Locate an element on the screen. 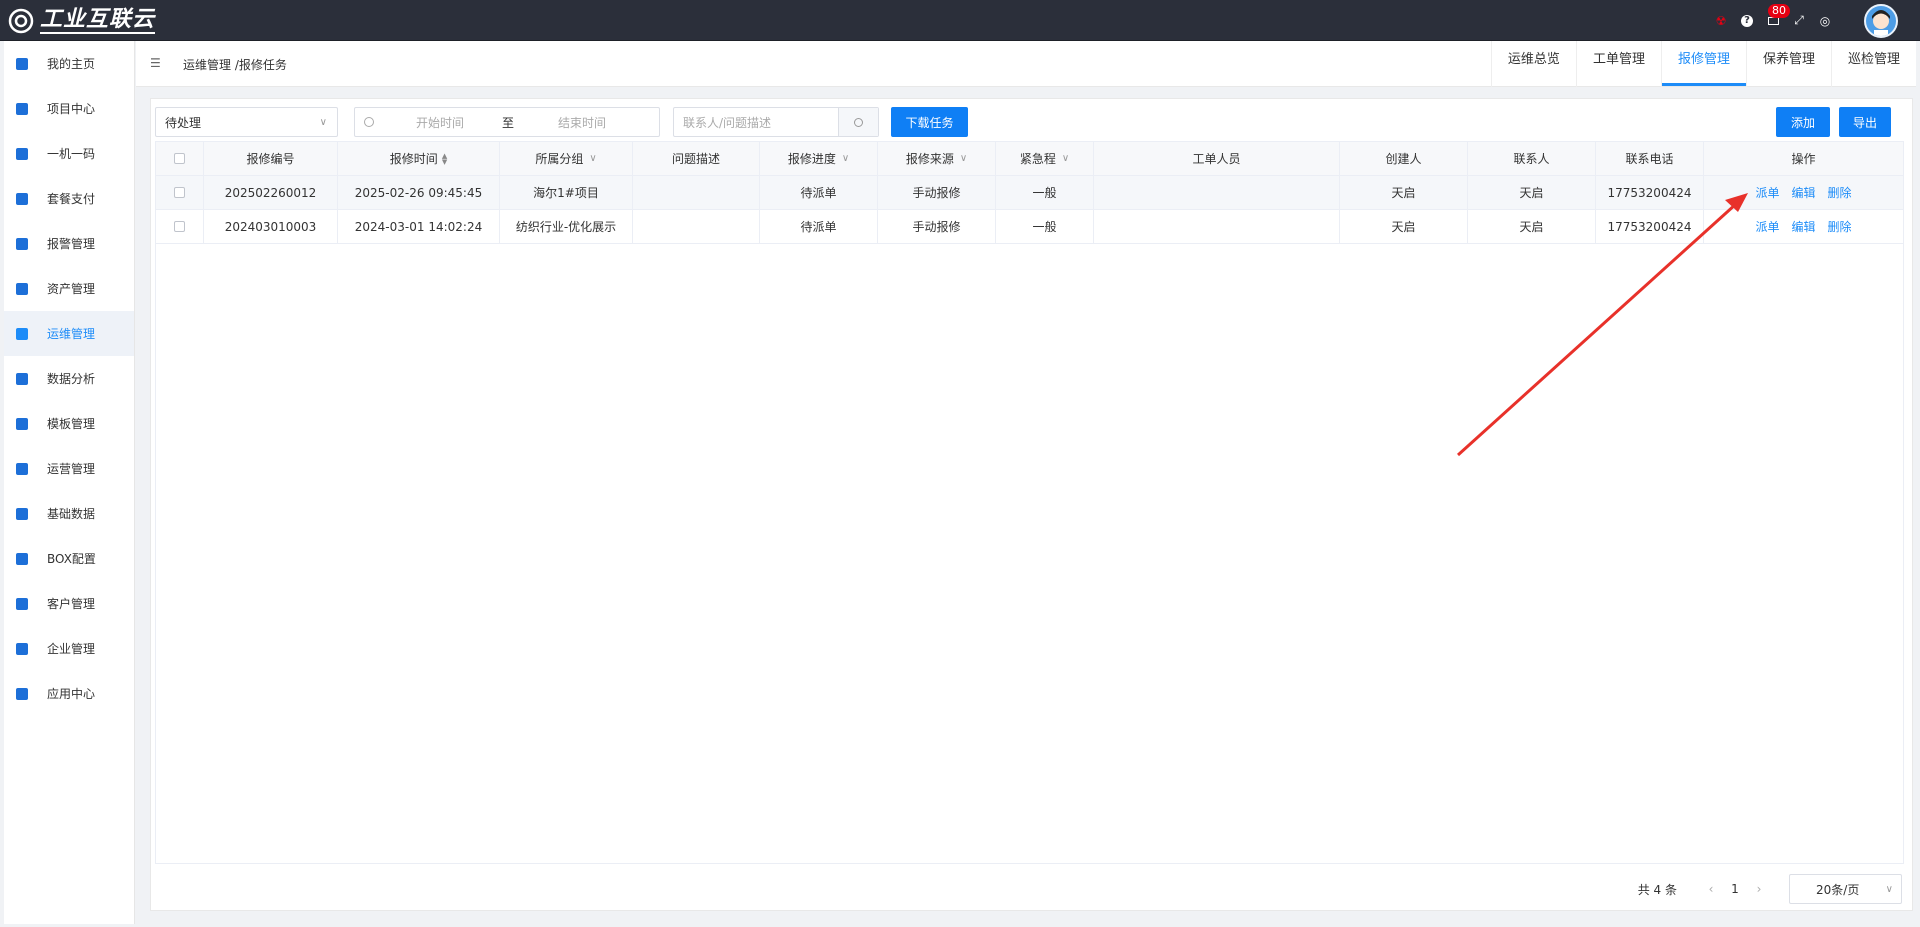 This screenshot has height=927, width=1920. sidebar-item-operations: 运营管理 is located at coordinates (69, 468).